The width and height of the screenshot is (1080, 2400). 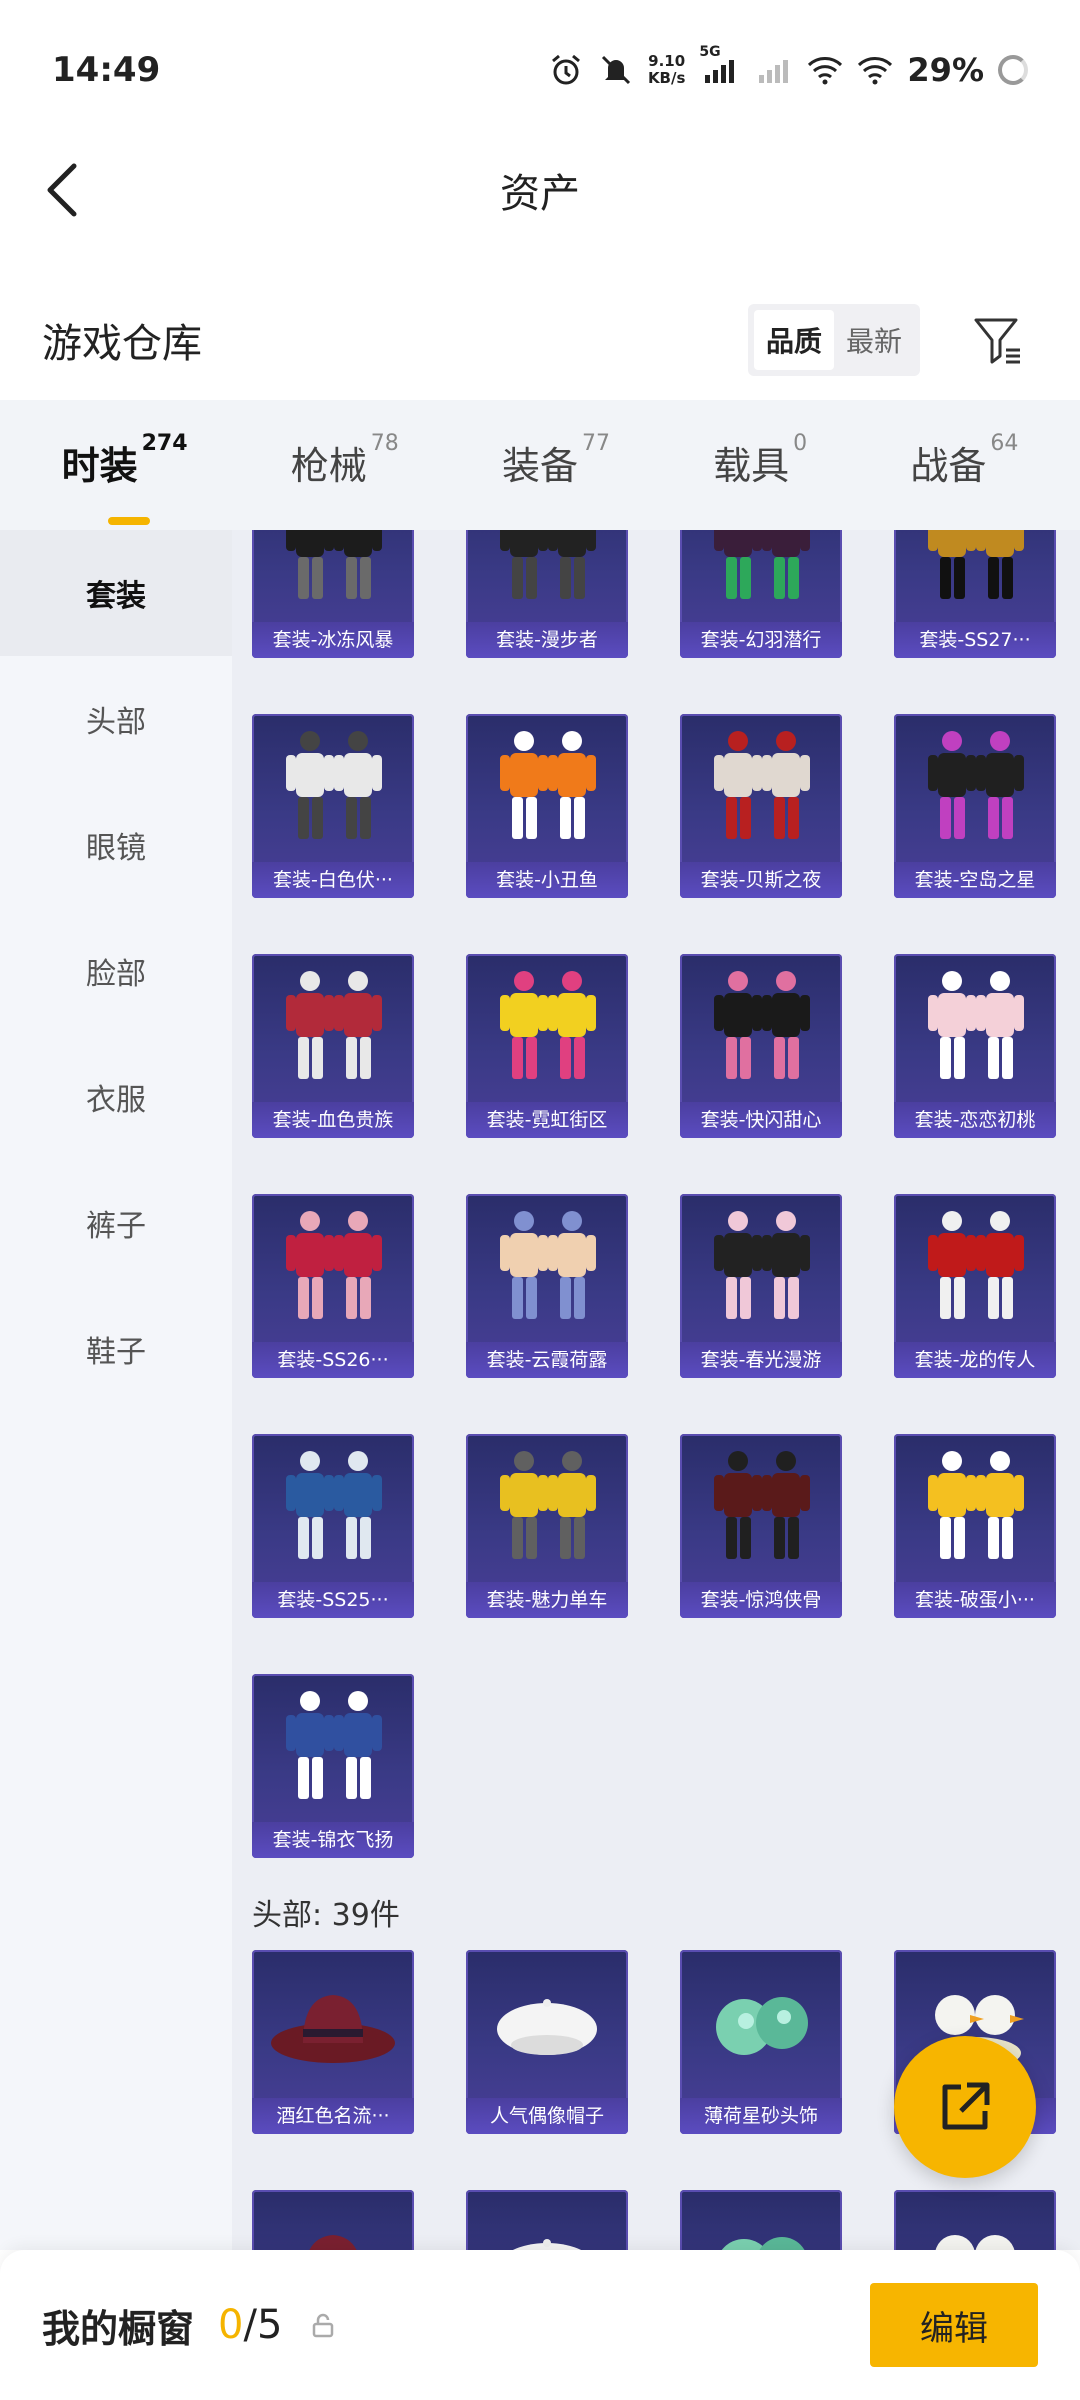 I want to click on tab-vehicles: 载具 0, so click(x=760, y=463).